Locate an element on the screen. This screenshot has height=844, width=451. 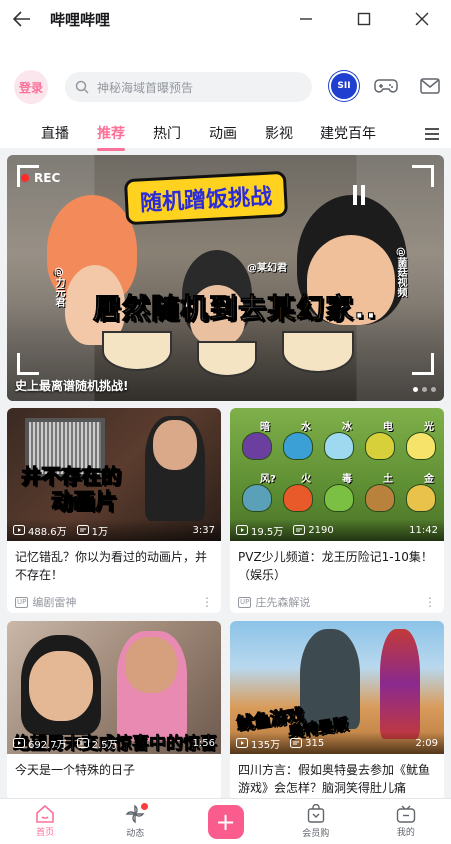
plant-label: 土 is located at coordinates (388, 479).